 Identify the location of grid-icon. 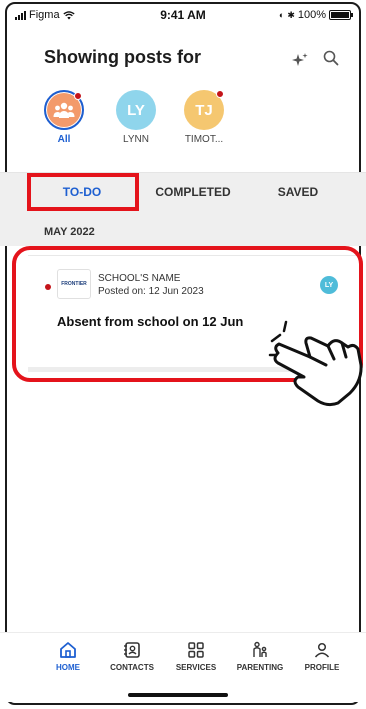
(196, 650).